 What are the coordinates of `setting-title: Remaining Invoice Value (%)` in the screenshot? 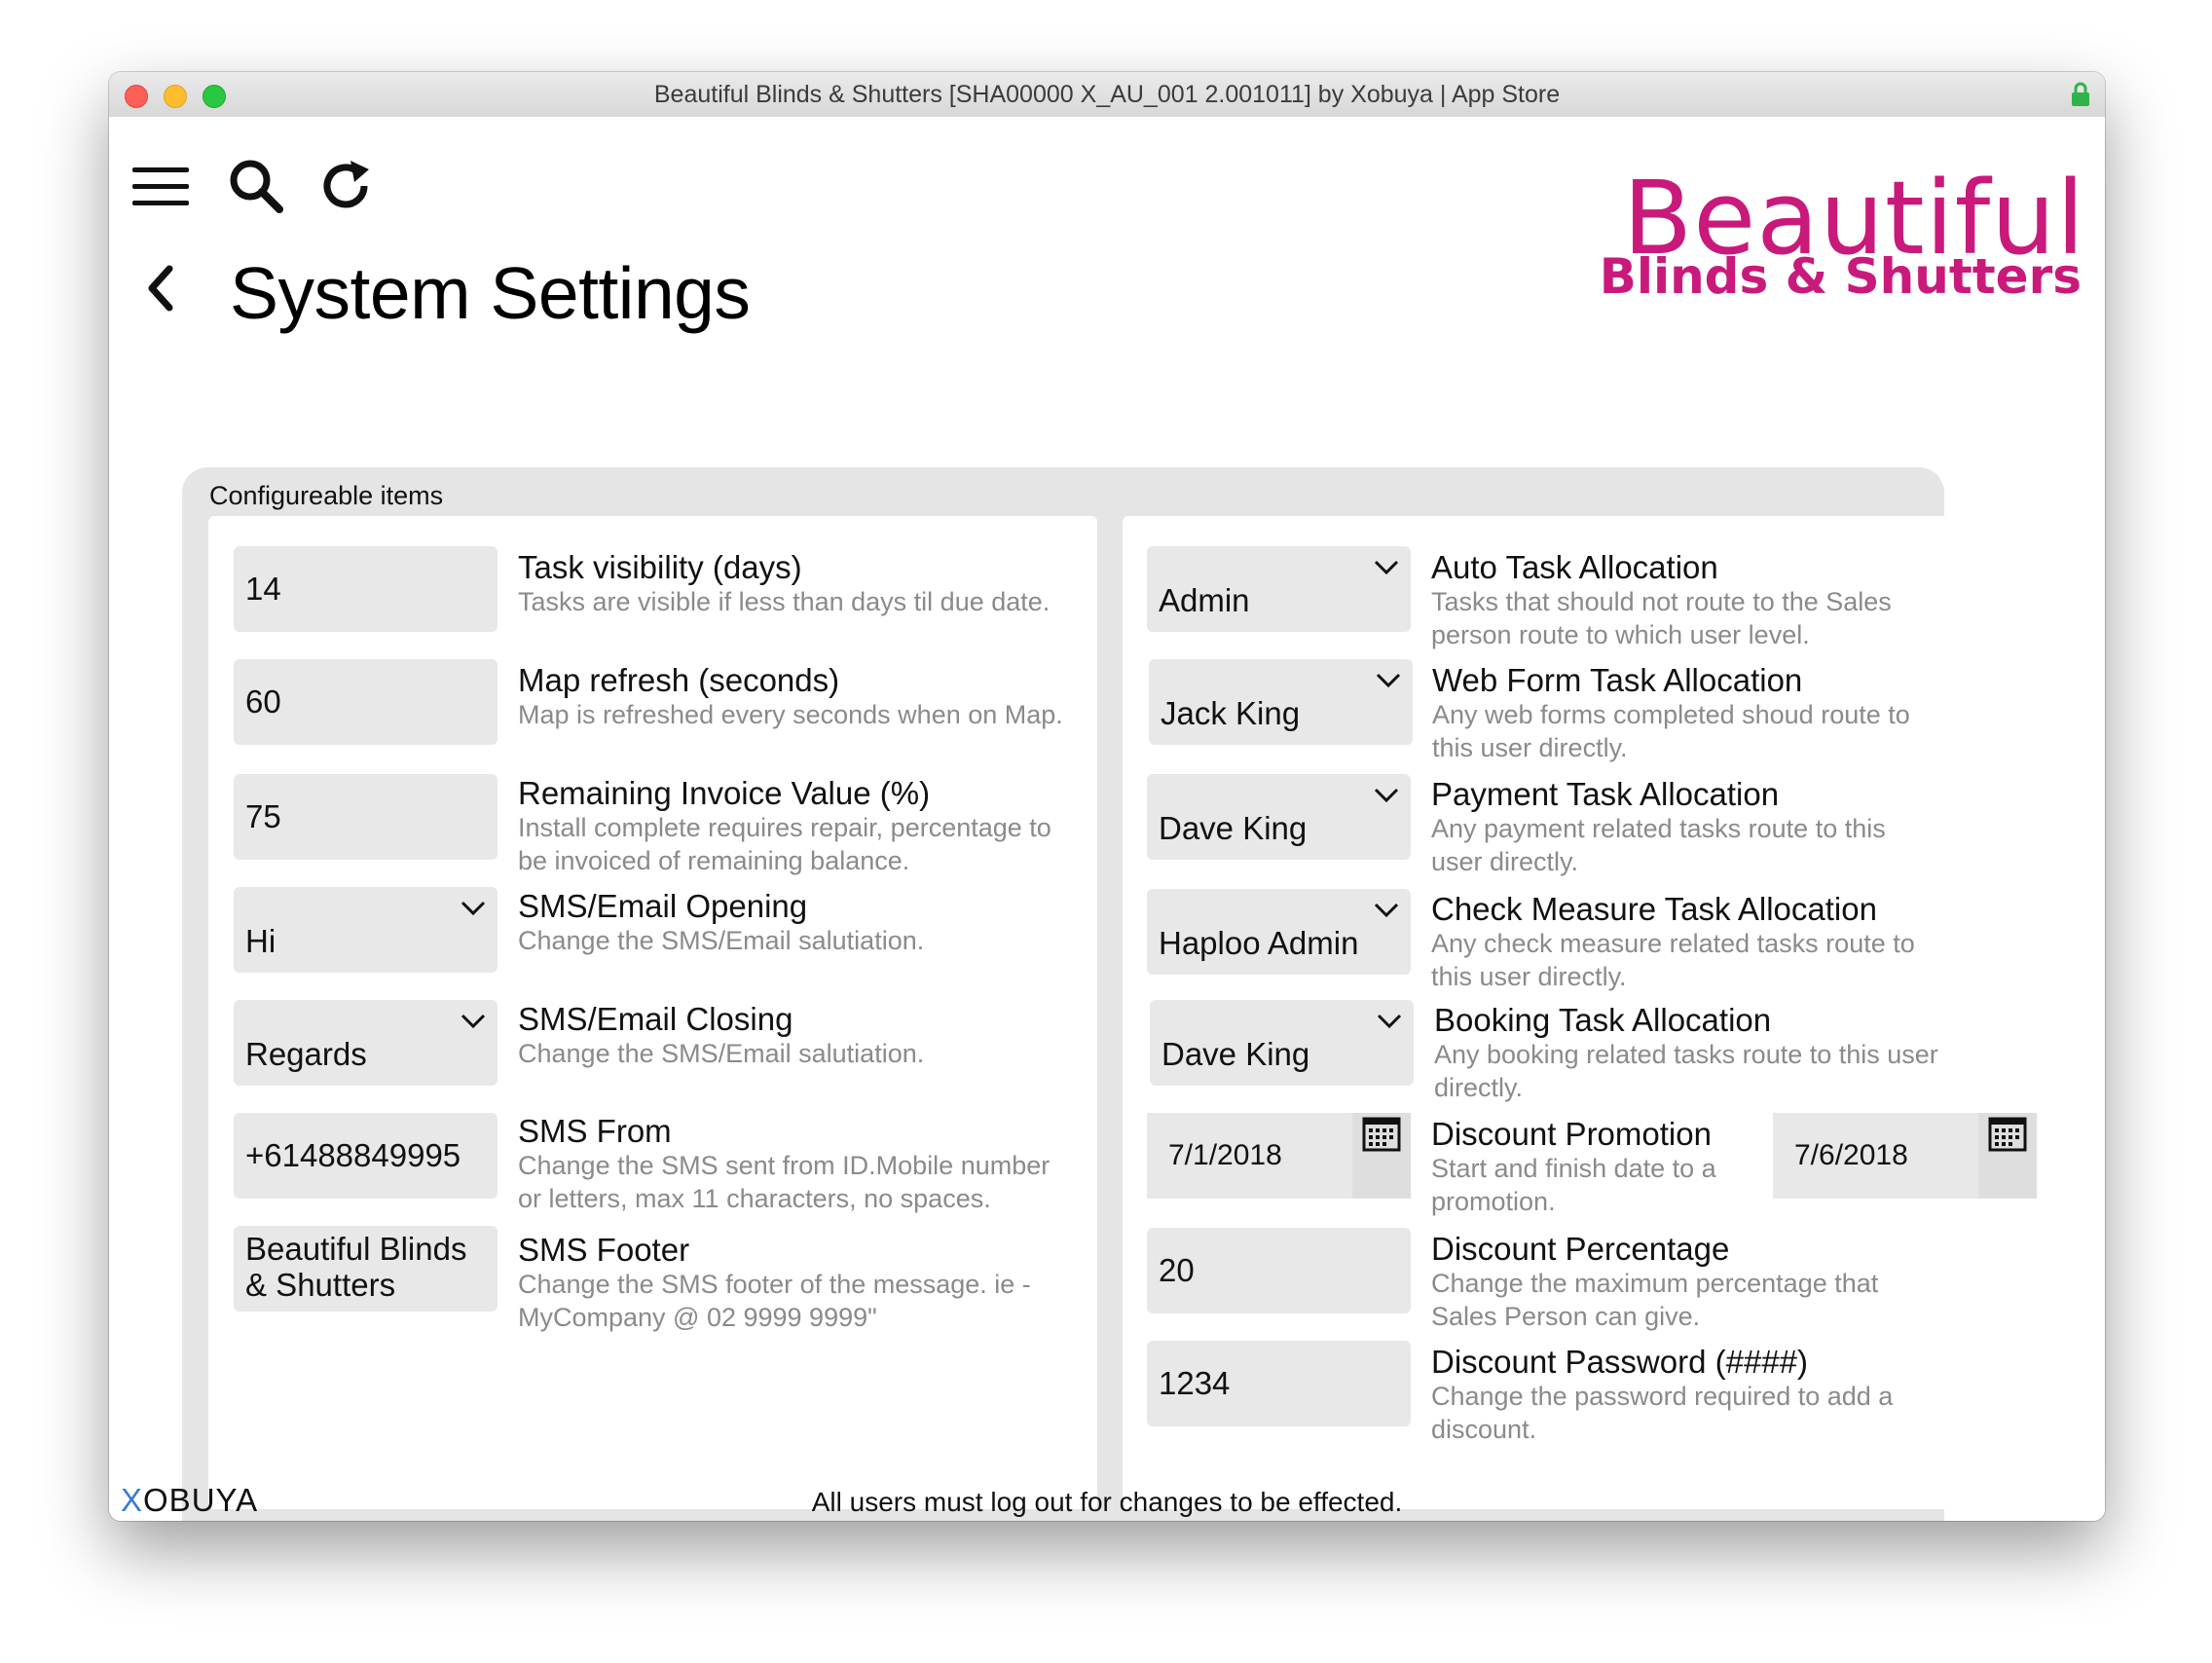 It's located at (724, 793).